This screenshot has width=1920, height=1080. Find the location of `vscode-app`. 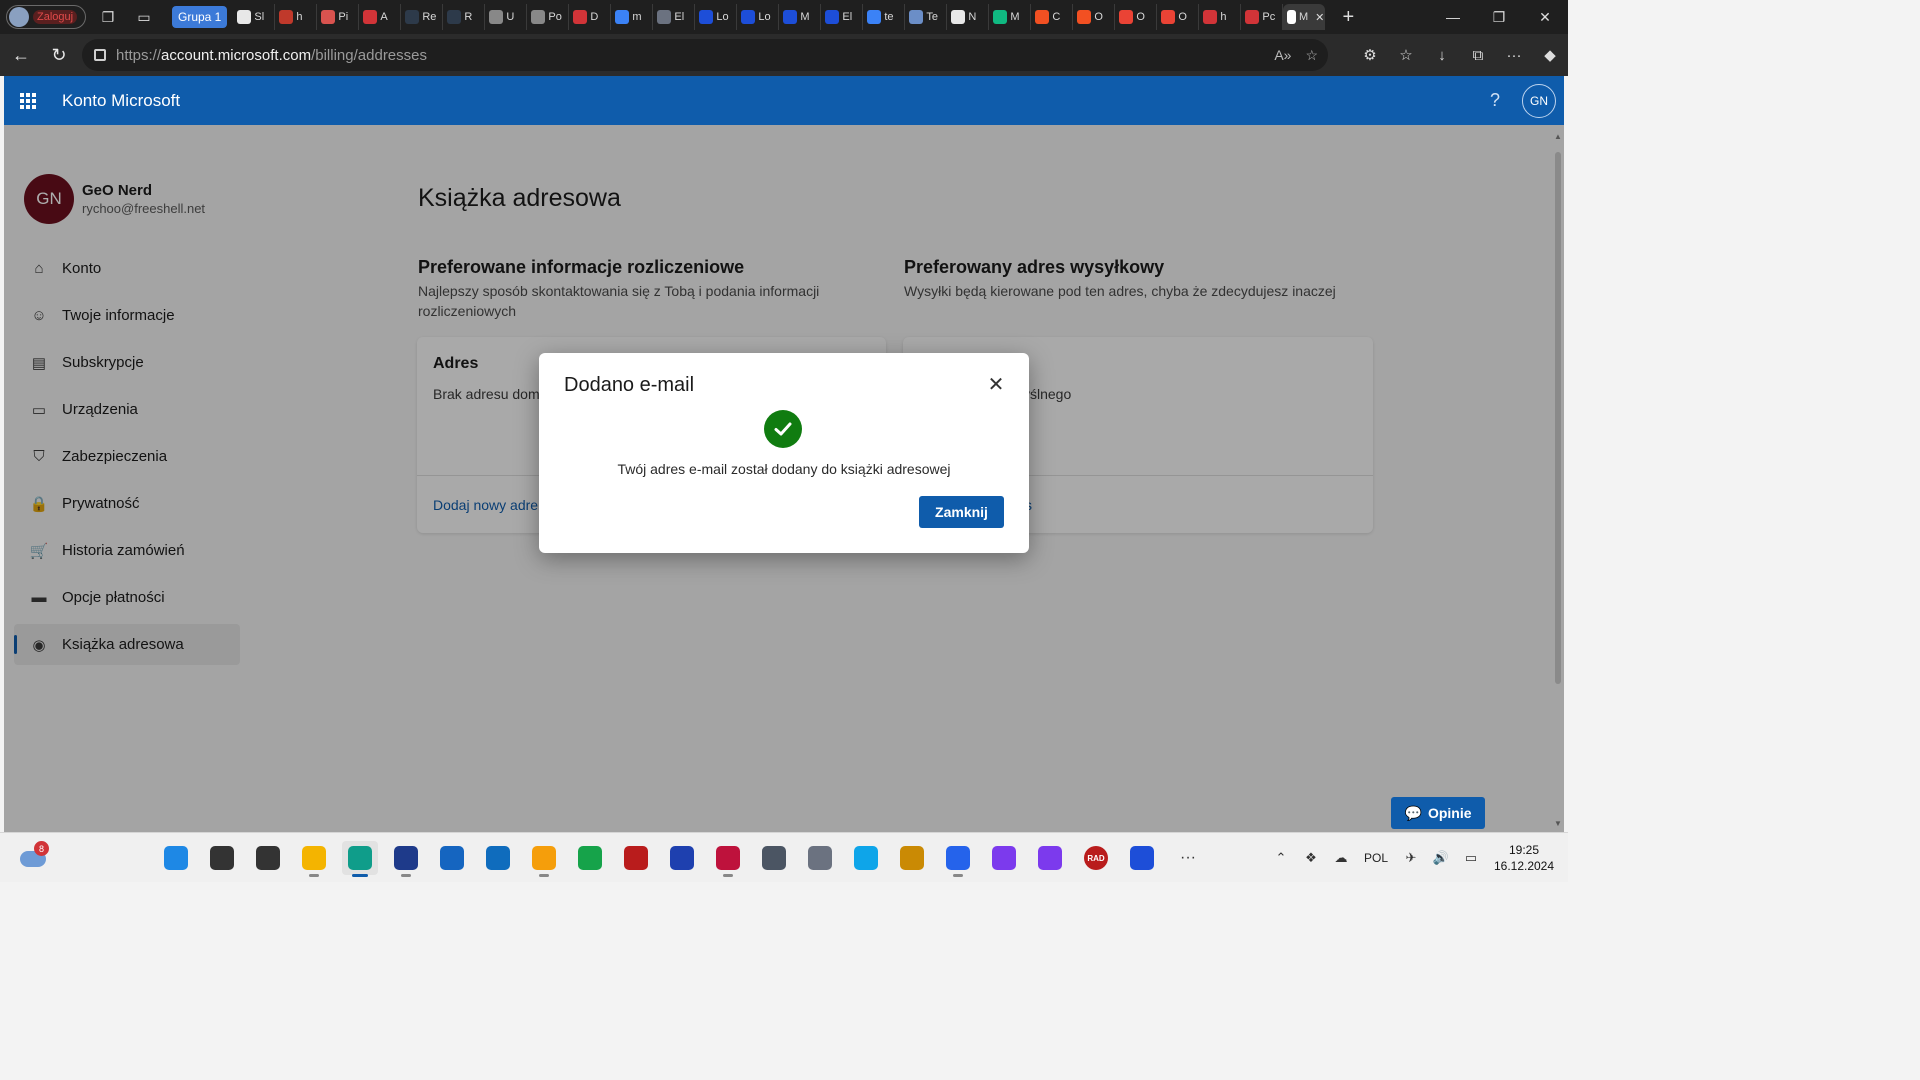

vscode-app is located at coordinates (866, 858).